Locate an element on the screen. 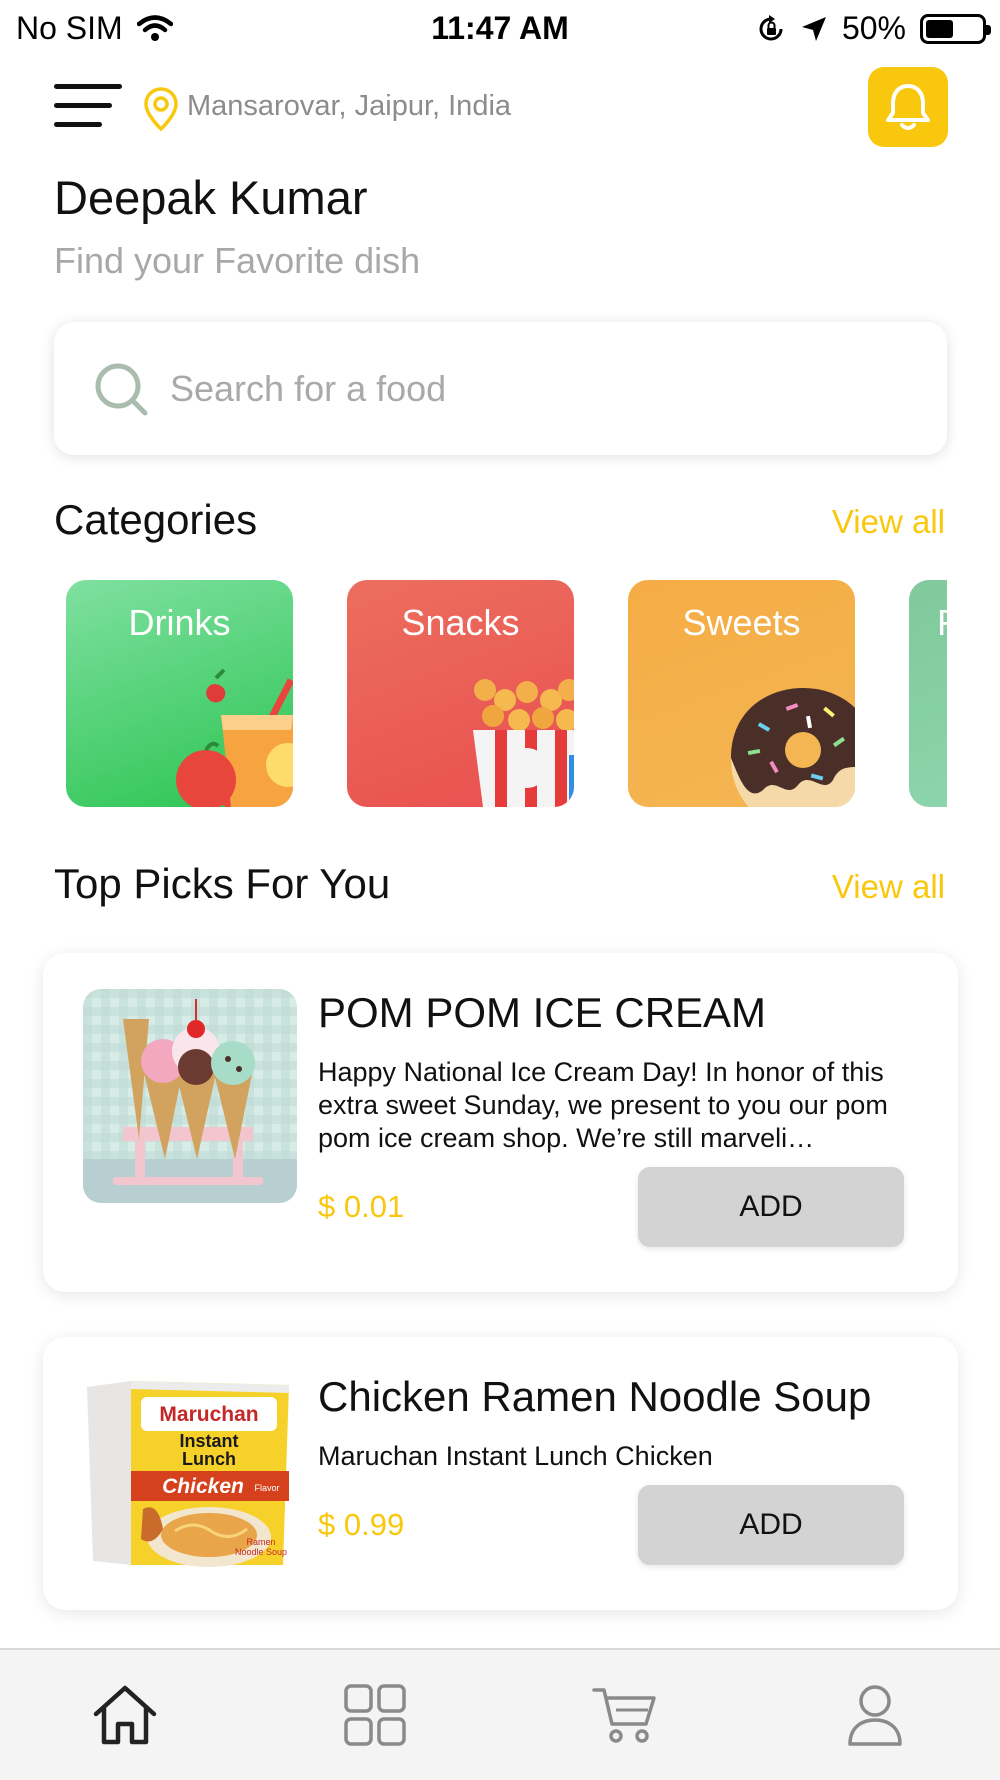 Image resolution: width=1000 pixels, height=1780 pixels. category-carousel: Drinks Snacks Sweets is located at coordinates (506, 693).